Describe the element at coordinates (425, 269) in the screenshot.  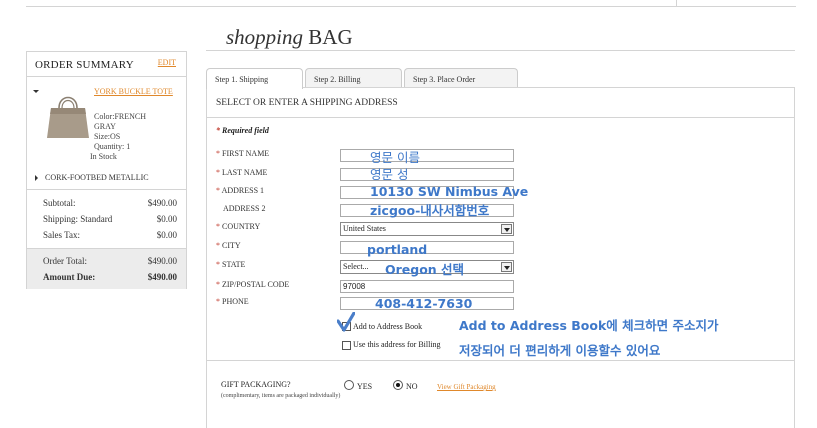
I see `annotation-state: Oregon 선택` at that location.